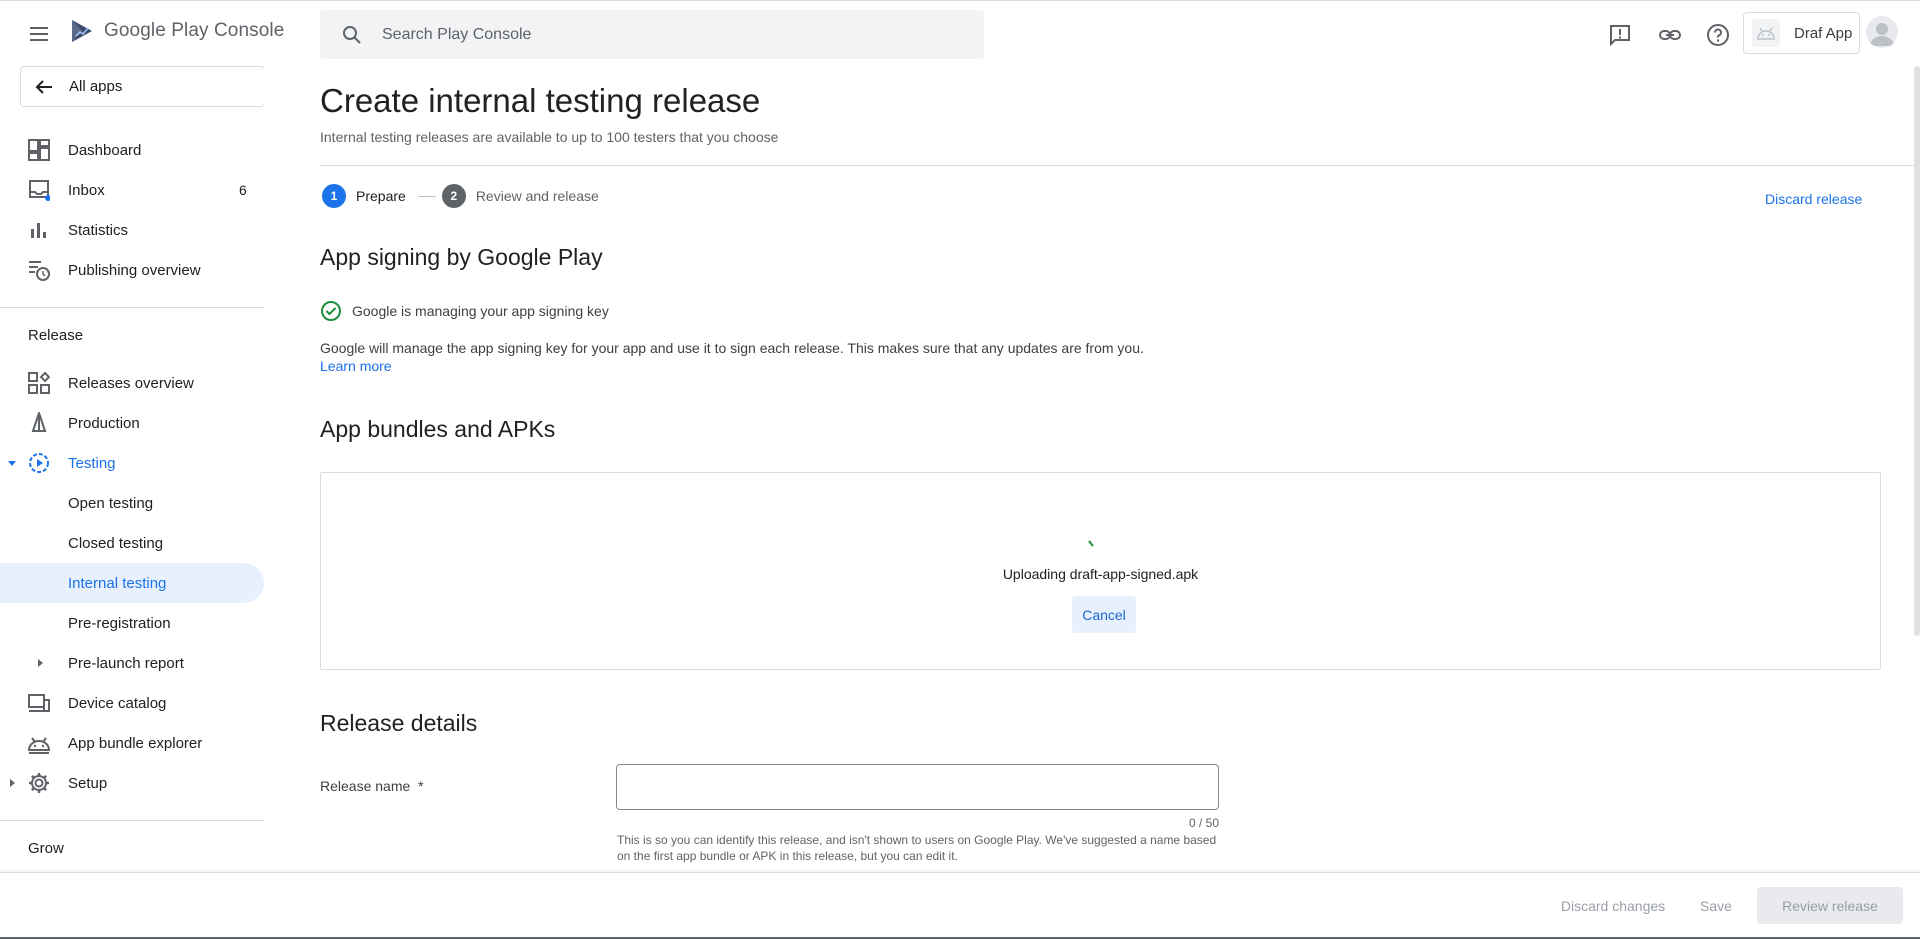 The width and height of the screenshot is (1920, 939). I want to click on sidebar-item-testing: Testing, so click(132, 463).